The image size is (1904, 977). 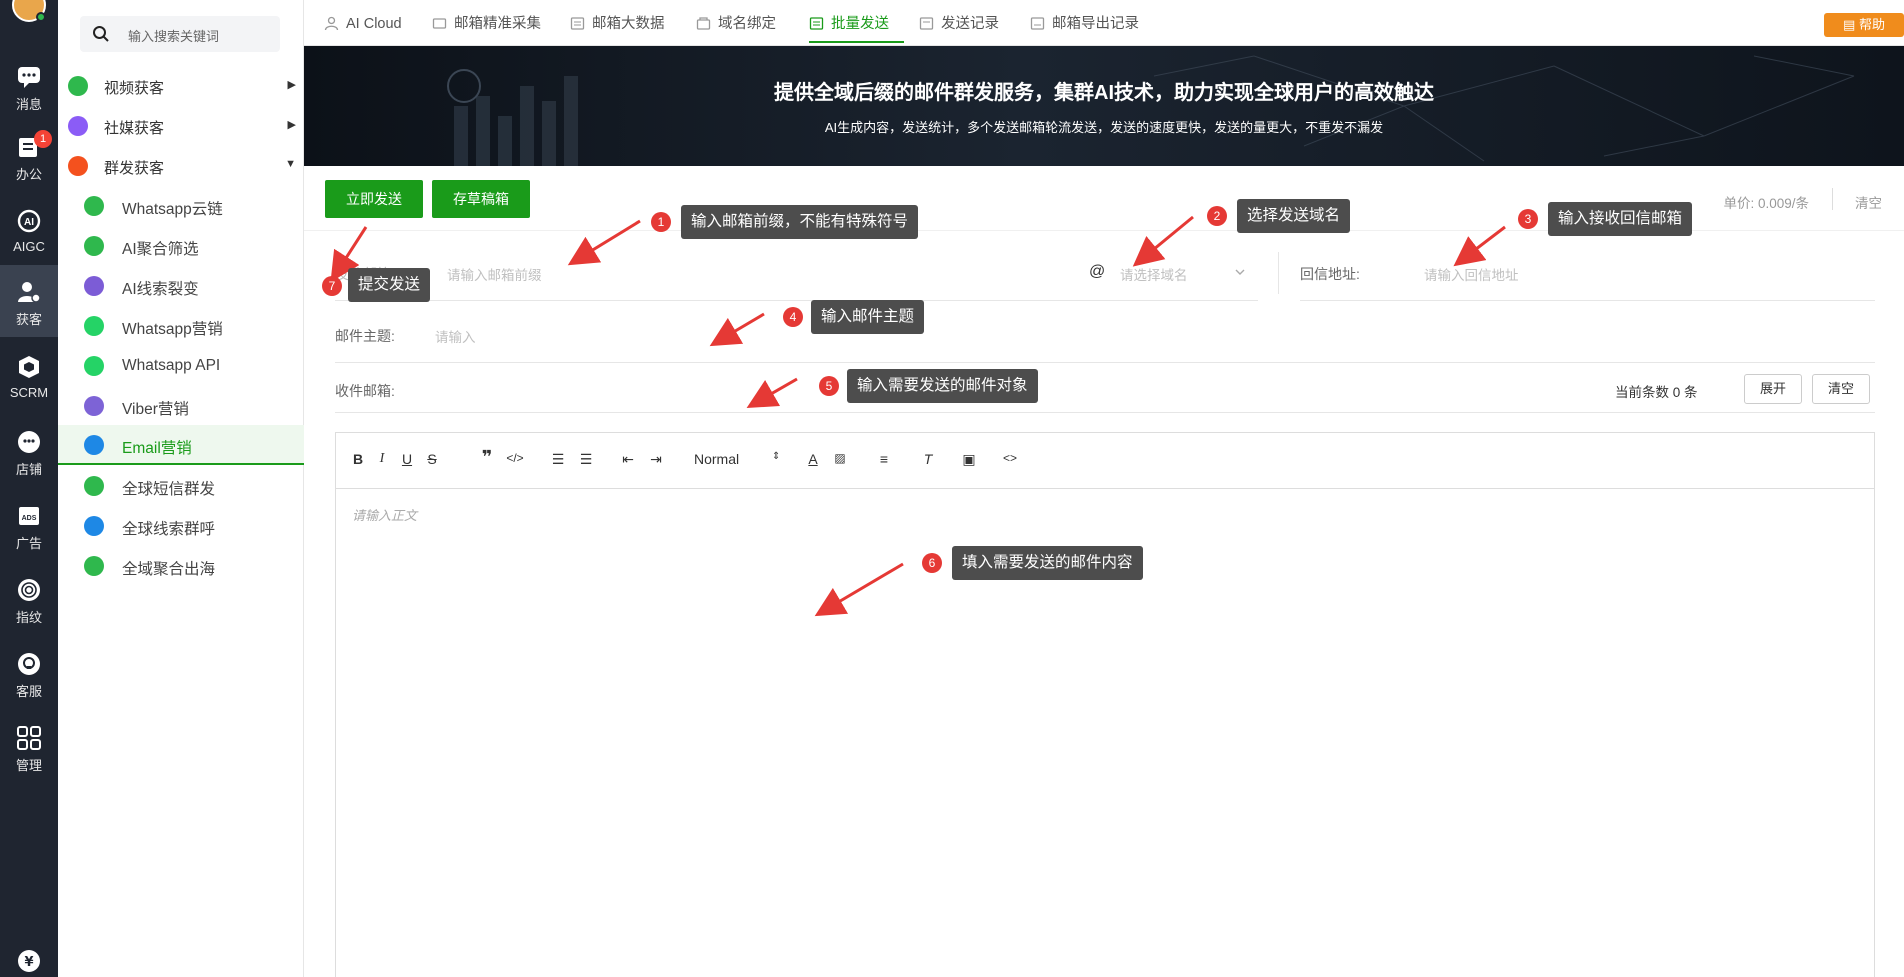 I want to click on menu-group-label: 视频获客, so click(x=134, y=88).